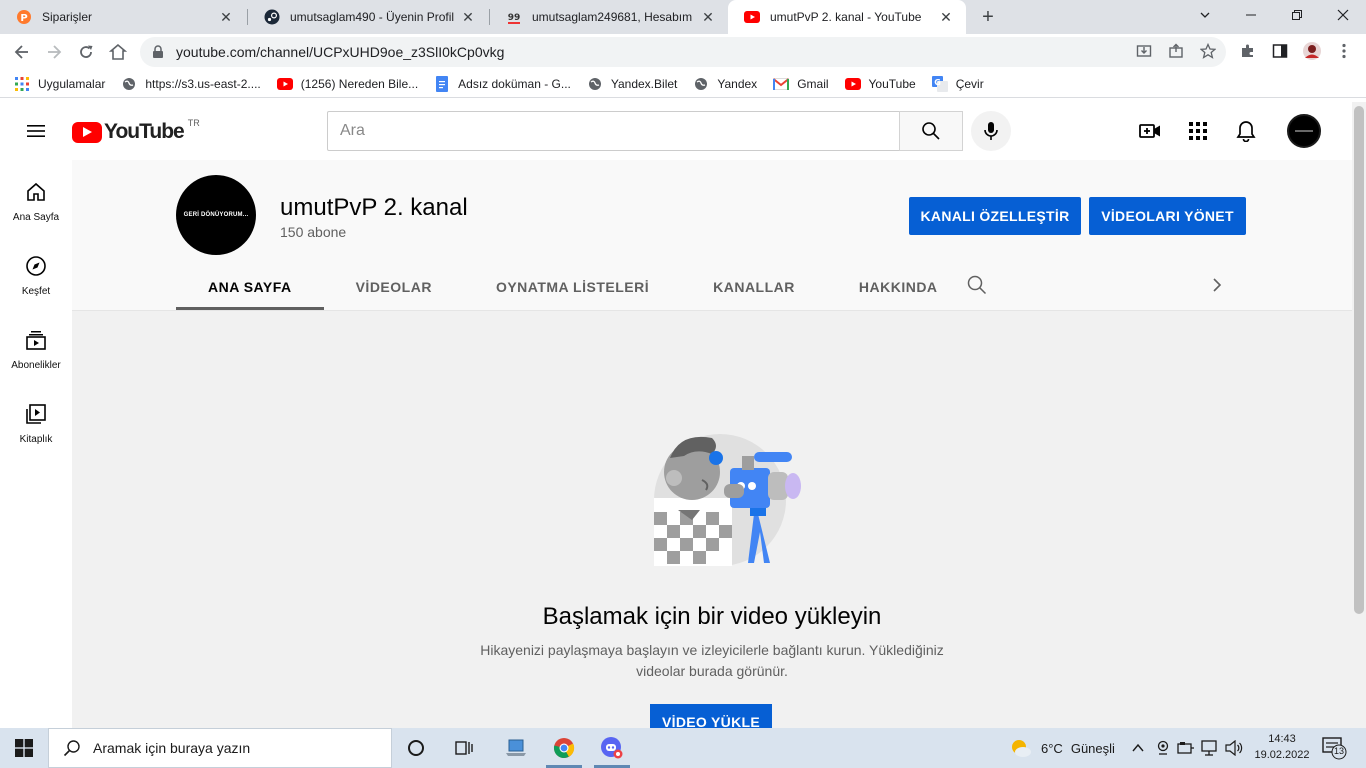 The height and width of the screenshot is (768, 1366). I want to click on guide-item-explore: Keşfet, so click(36, 271).